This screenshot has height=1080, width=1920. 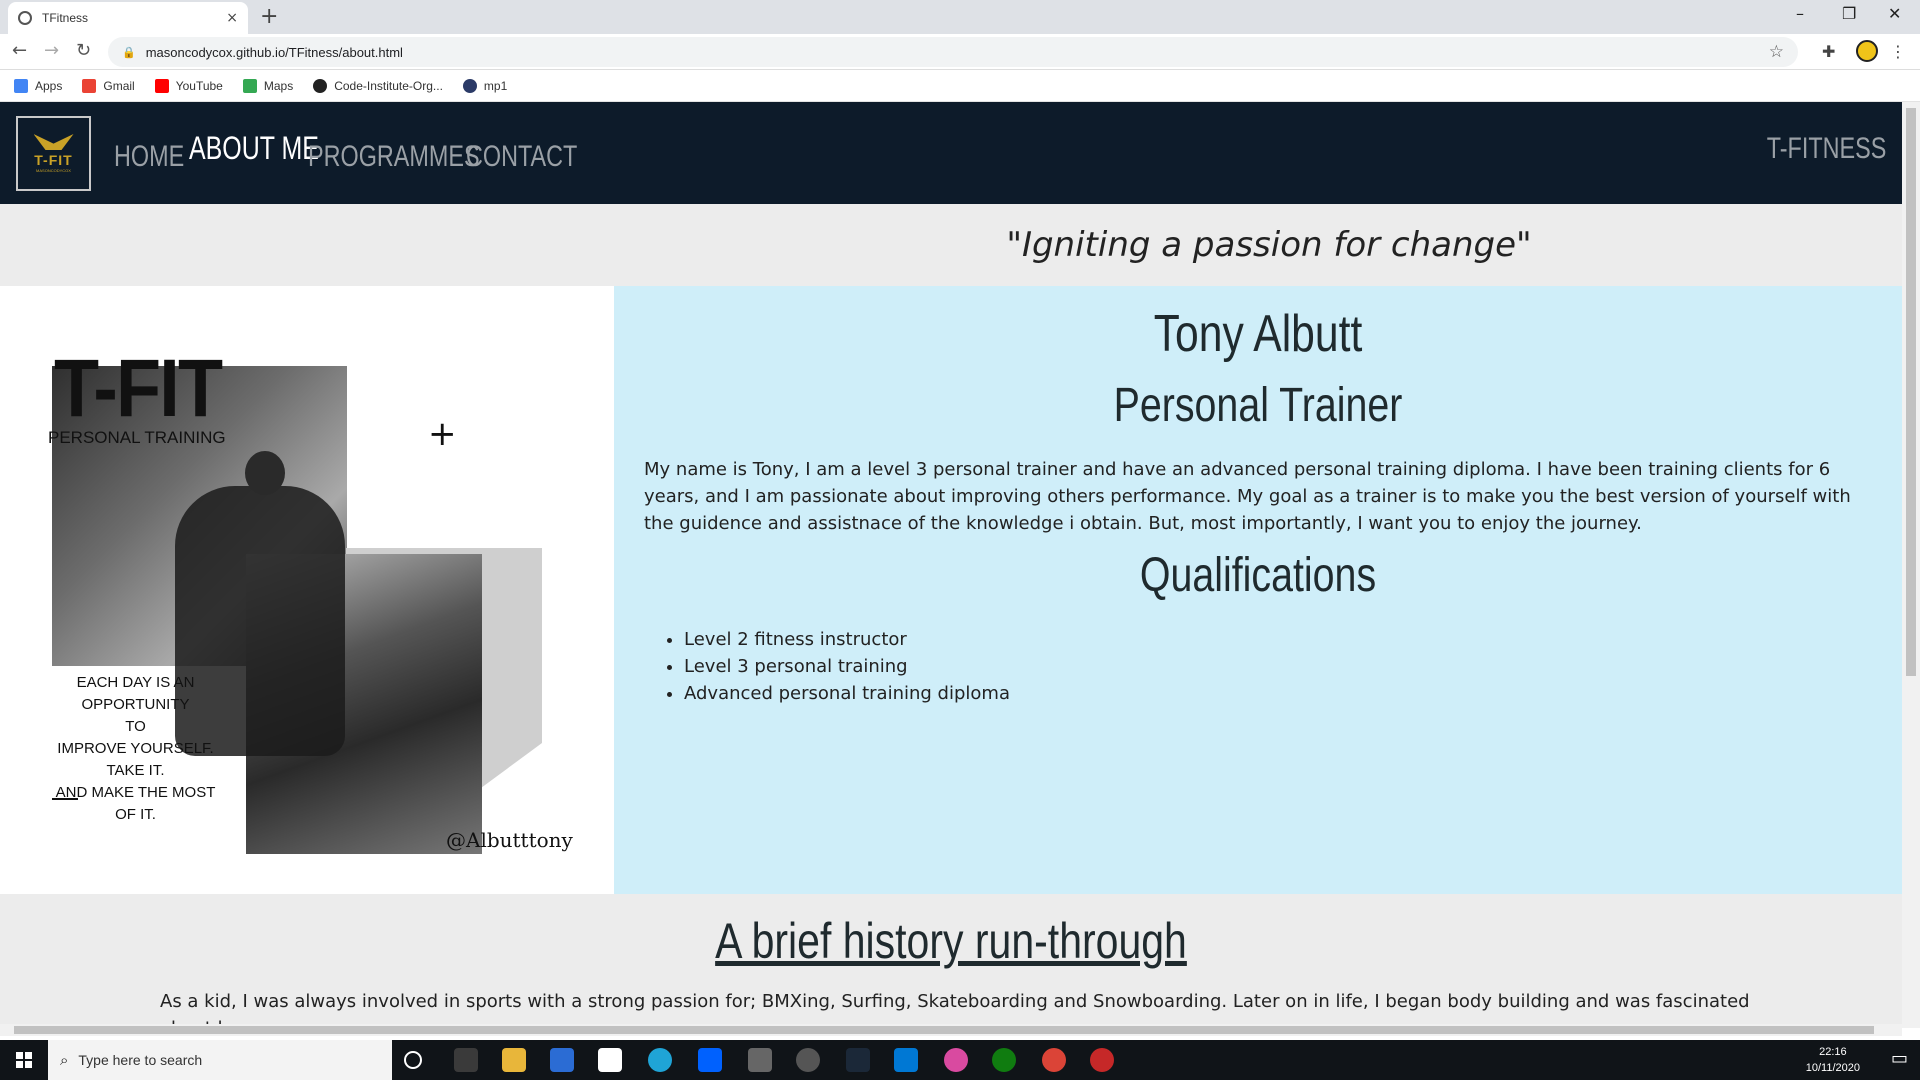 What do you see at coordinates (394, 157) in the screenshot?
I see `nav-programmes-link: PROGRAMMES` at bounding box center [394, 157].